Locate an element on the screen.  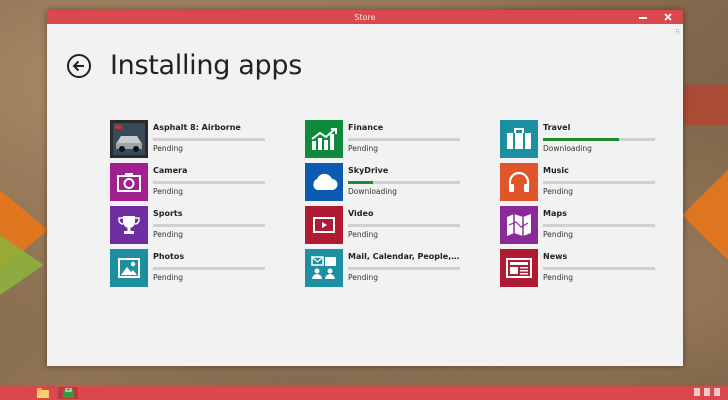
back-button is located at coordinates (79, 65).